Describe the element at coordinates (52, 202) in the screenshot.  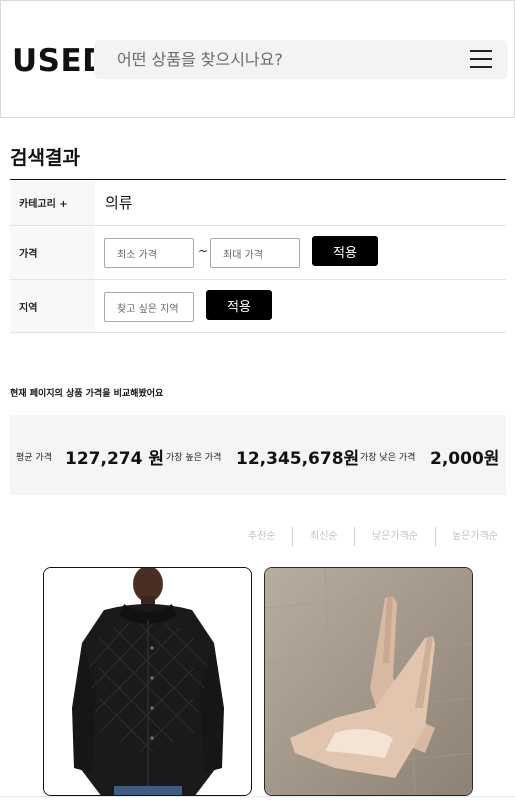
I see `category-label: 카테고리 +` at that location.